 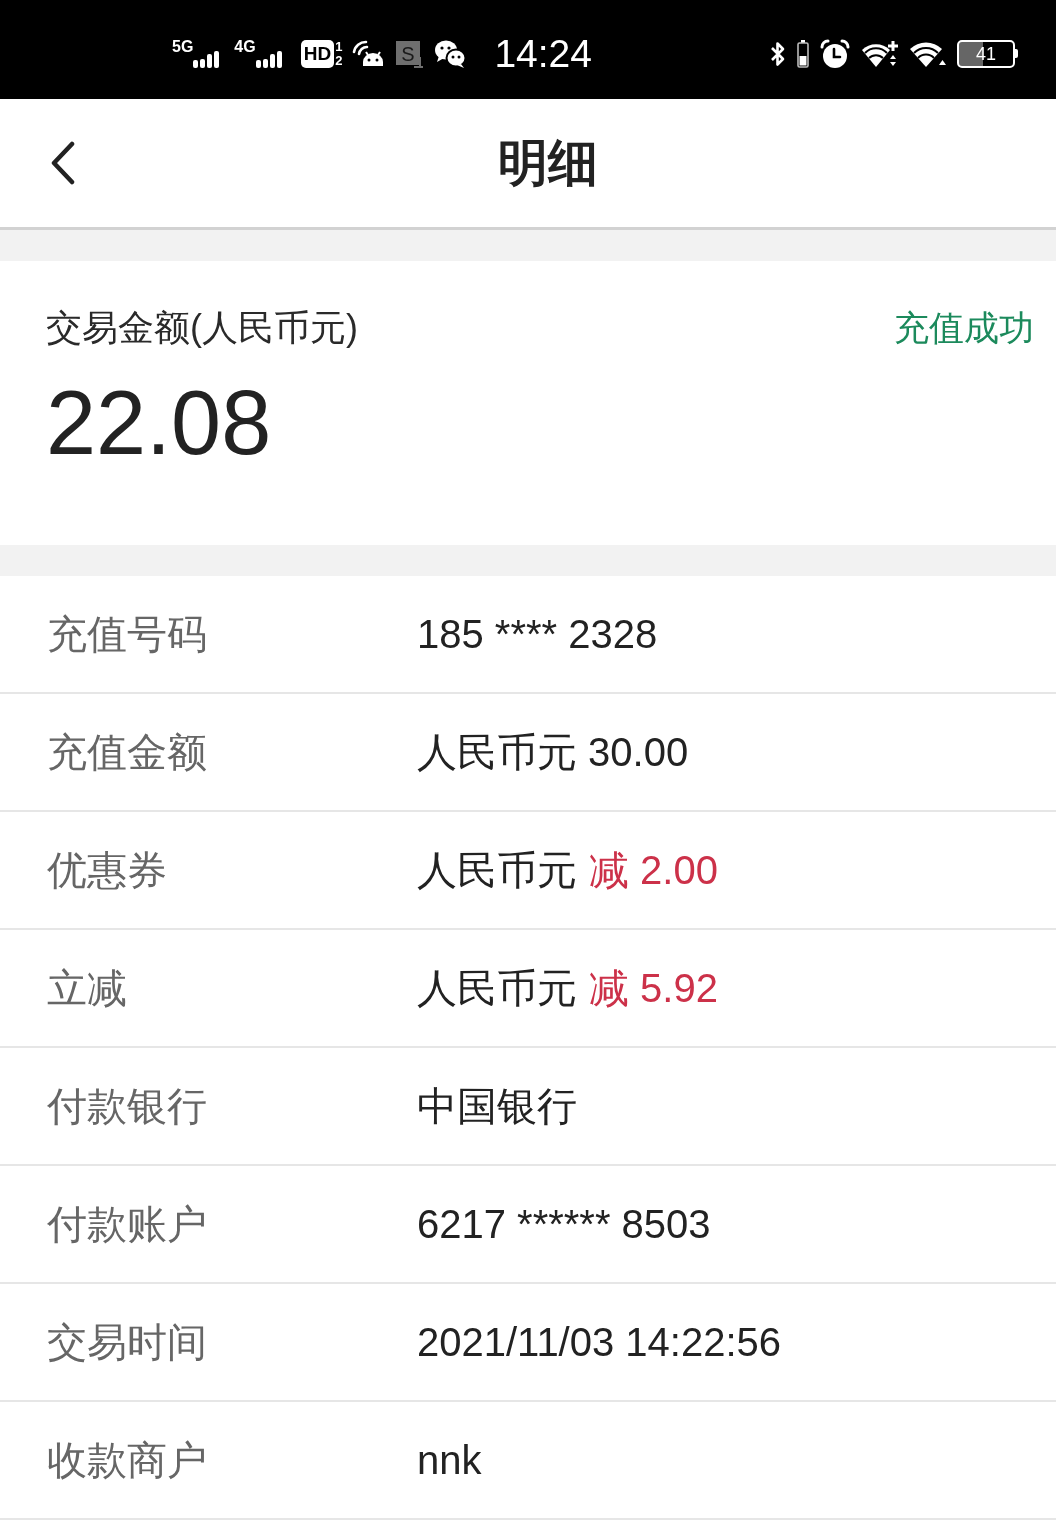 What do you see at coordinates (127, 1106) in the screenshot?
I see `detail-label: 付款银行` at bounding box center [127, 1106].